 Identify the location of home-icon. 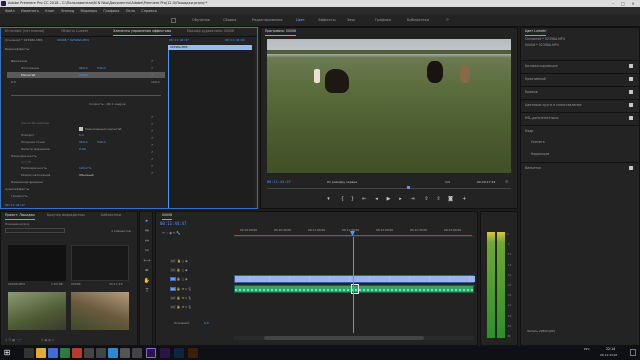
(173, 20).